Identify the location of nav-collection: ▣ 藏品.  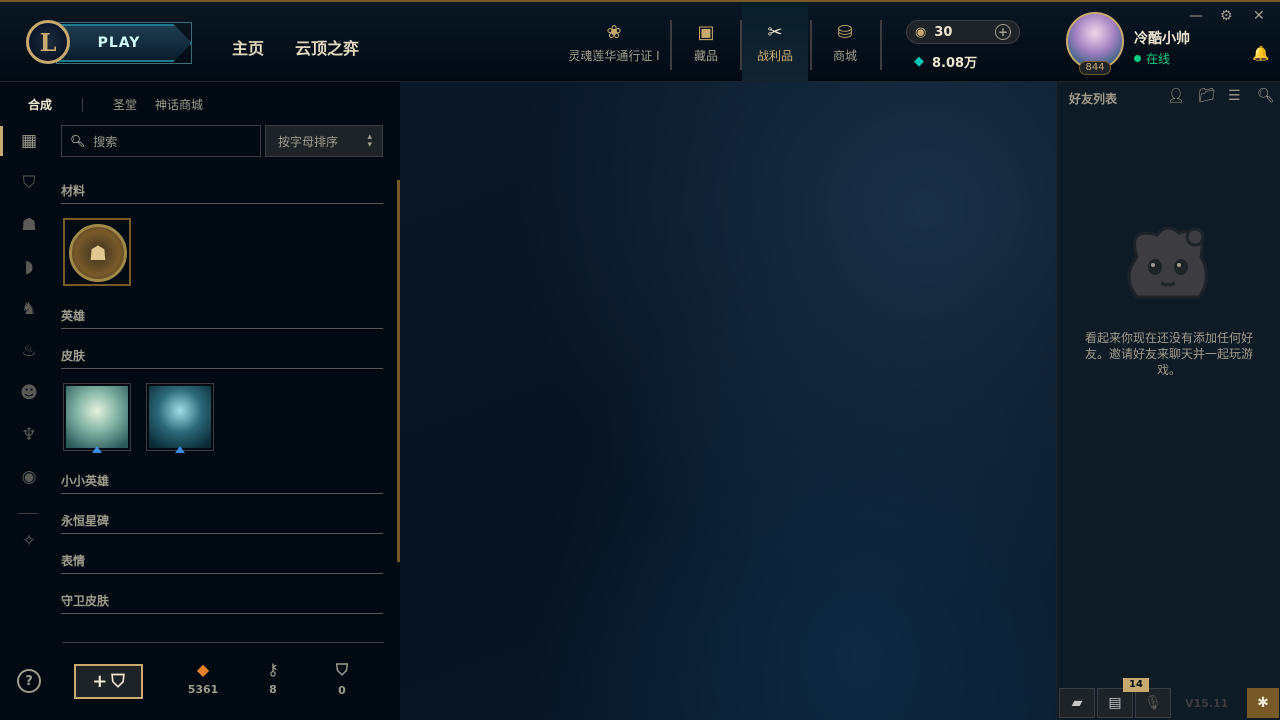
(706, 43).